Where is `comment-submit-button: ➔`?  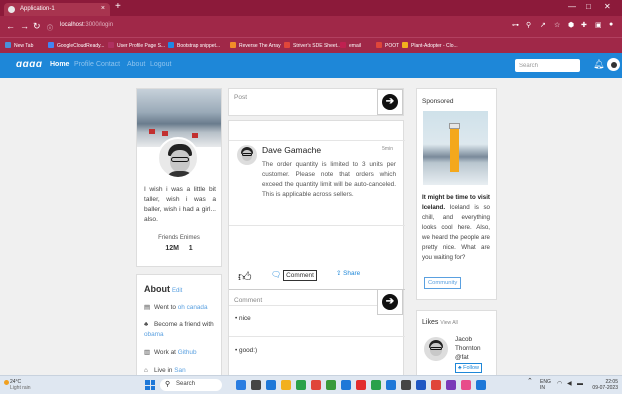 comment-submit-button: ➔ is located at coordinates (390, 302).